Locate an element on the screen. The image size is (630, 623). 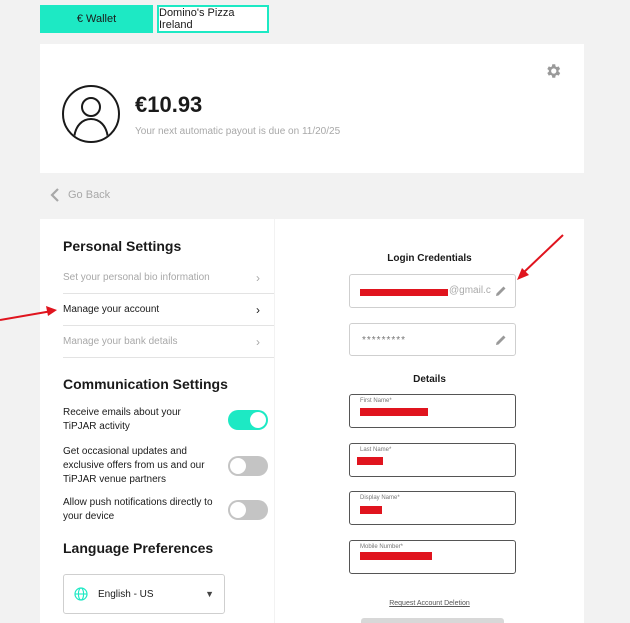
globe-icon is located at coordinates (81, 594).